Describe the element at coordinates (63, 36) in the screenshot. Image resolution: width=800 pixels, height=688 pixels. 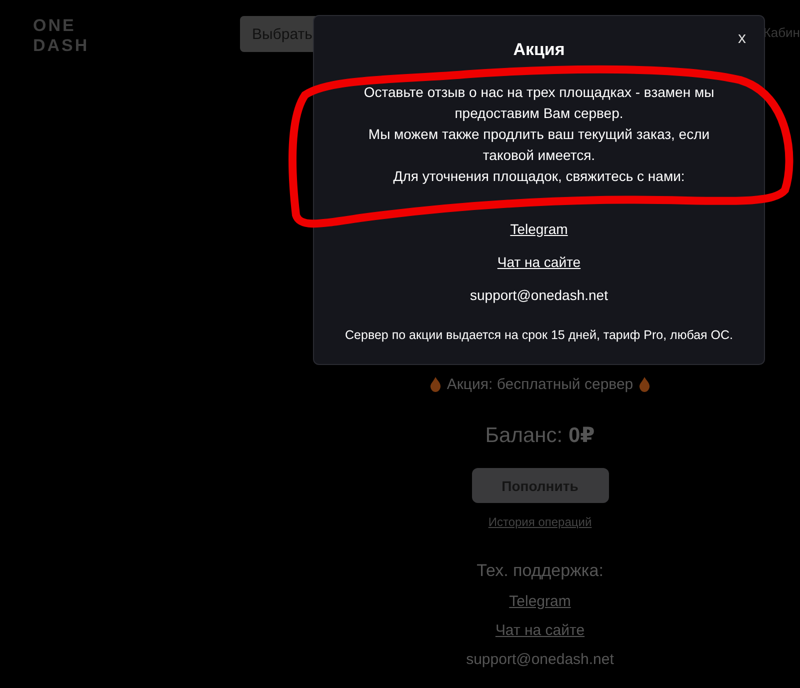
I see `logo: ONE DASH` at that location.